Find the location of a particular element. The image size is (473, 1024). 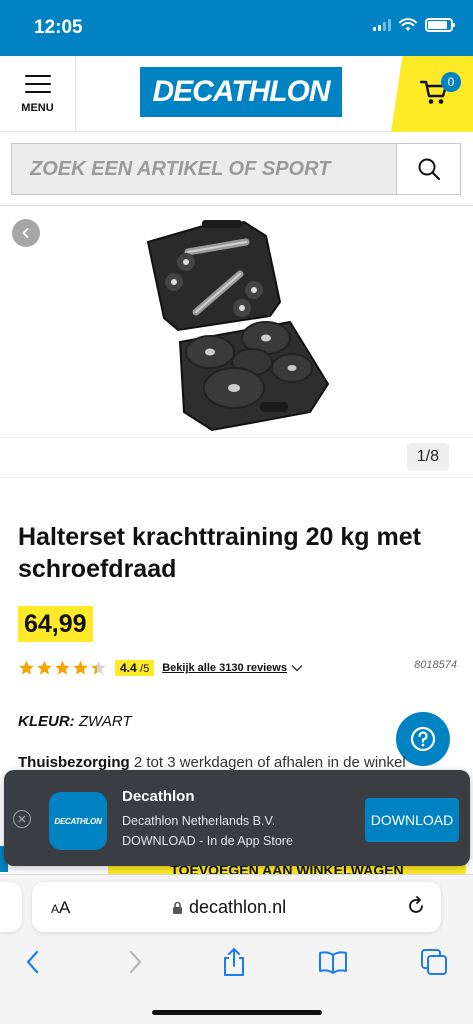

rating-stars is located at coordinates (62, 668).